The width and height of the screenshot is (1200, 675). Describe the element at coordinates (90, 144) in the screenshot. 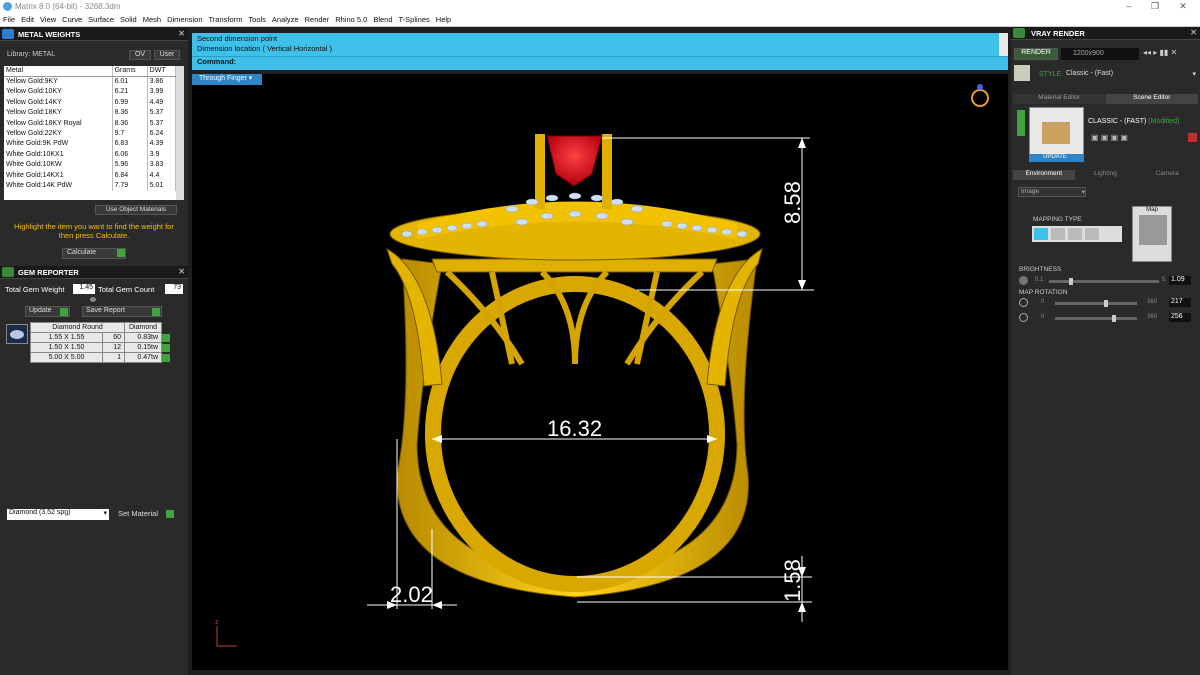

I see `table-row: White Gold:9K PdW 6.83 4.39` at that location.